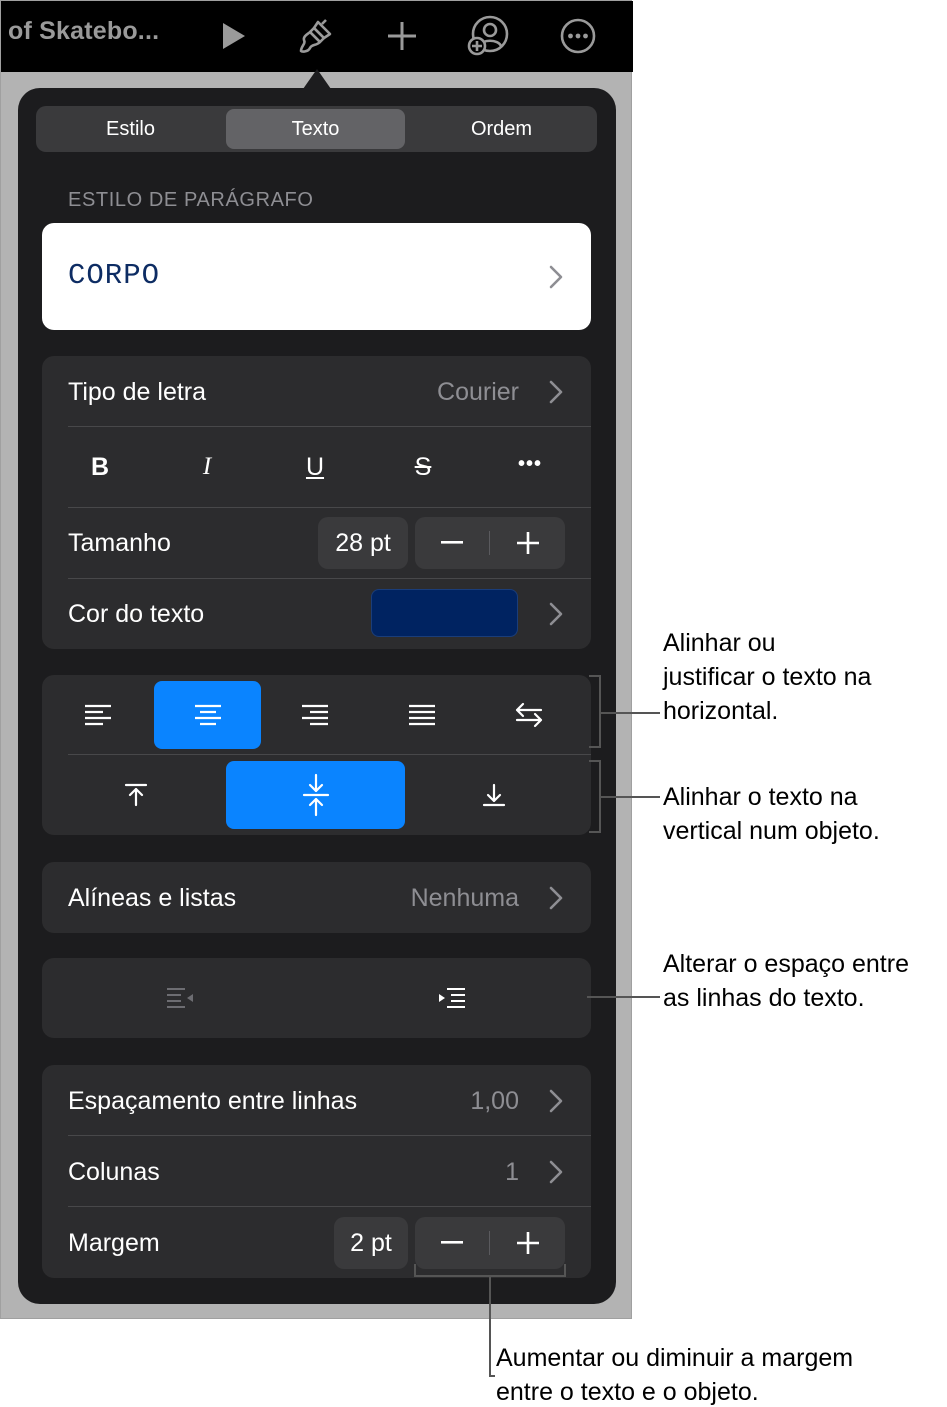 The width and height of the screenshot is (947, 1407). I want to click on callout-line: justificar o texto na, so click(767, 677).